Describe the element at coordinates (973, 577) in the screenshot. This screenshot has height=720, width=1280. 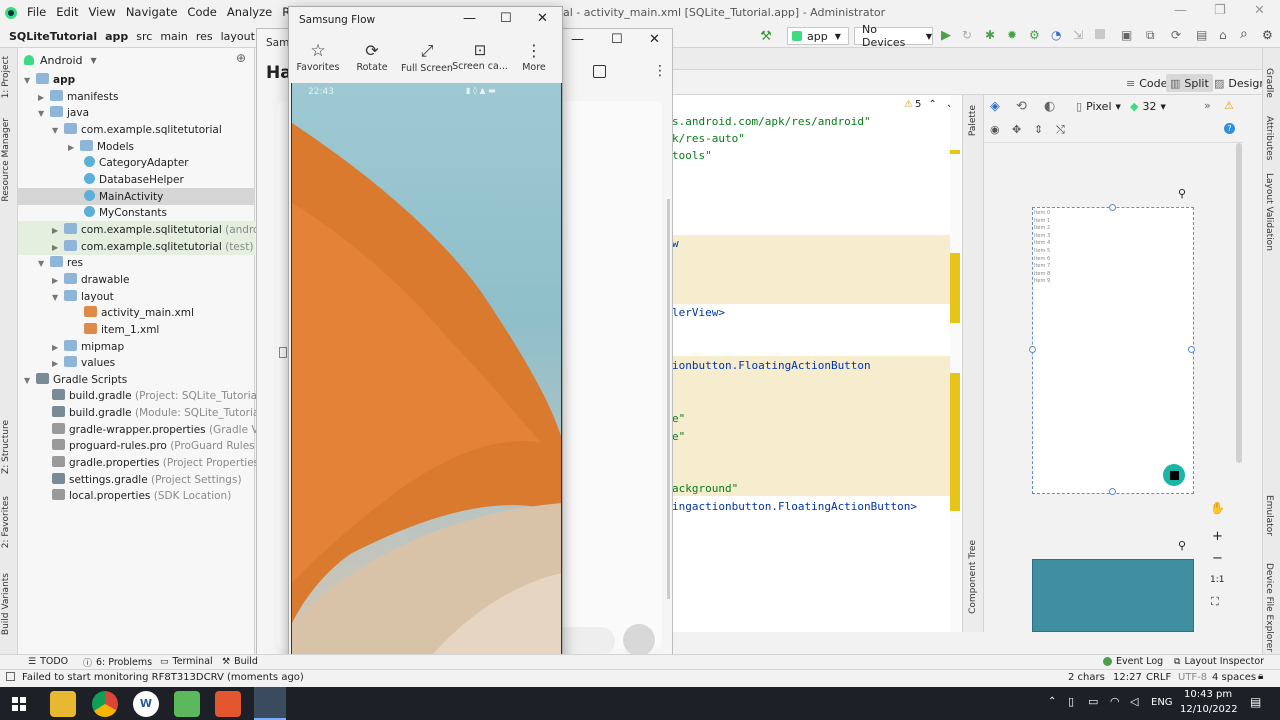
I see `tab-component-tree: Component Tree` at that location.